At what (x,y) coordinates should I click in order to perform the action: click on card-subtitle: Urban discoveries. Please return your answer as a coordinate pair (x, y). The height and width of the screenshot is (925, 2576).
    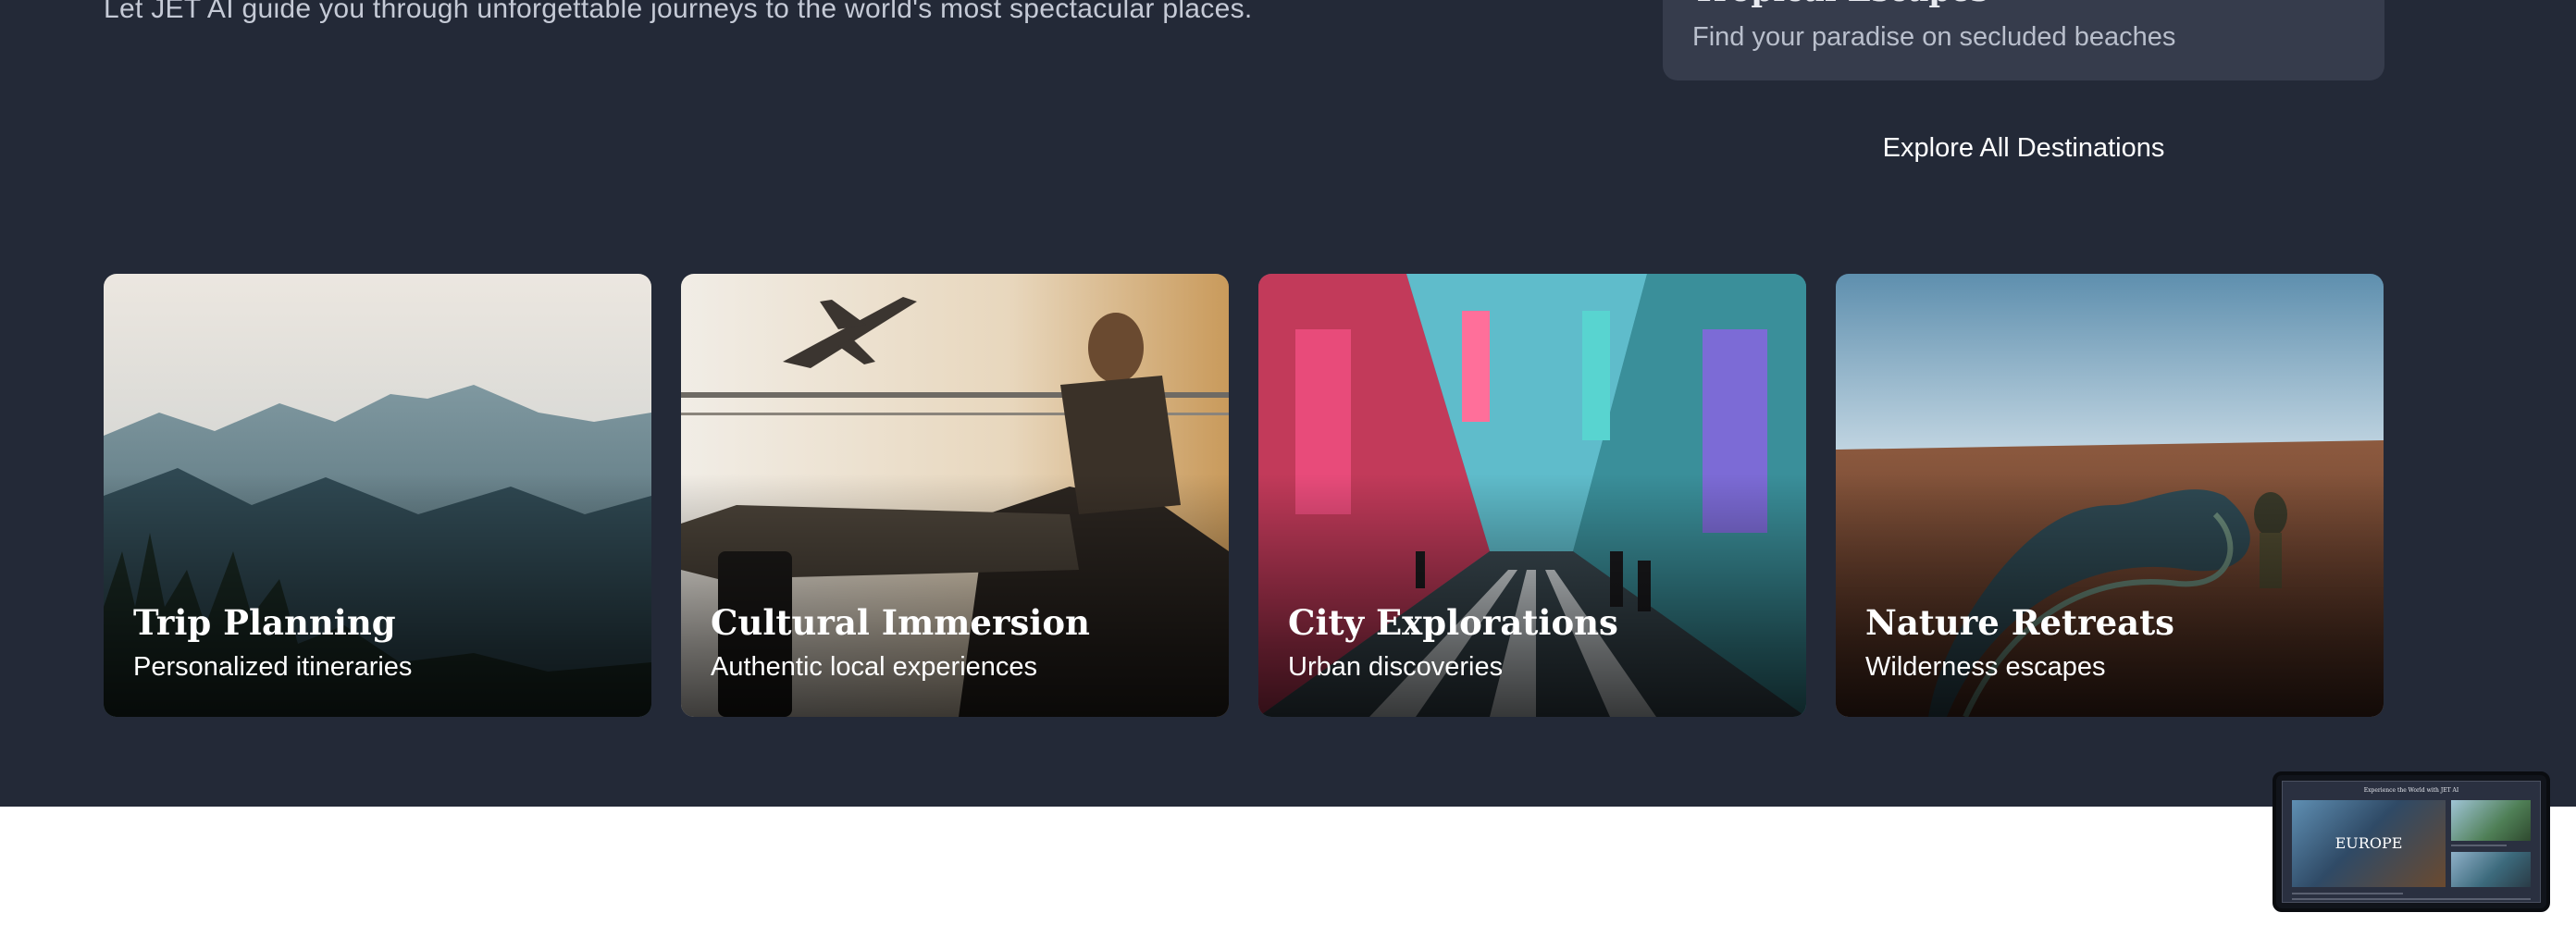
    Looking at the image, I should click on (1396, 667).